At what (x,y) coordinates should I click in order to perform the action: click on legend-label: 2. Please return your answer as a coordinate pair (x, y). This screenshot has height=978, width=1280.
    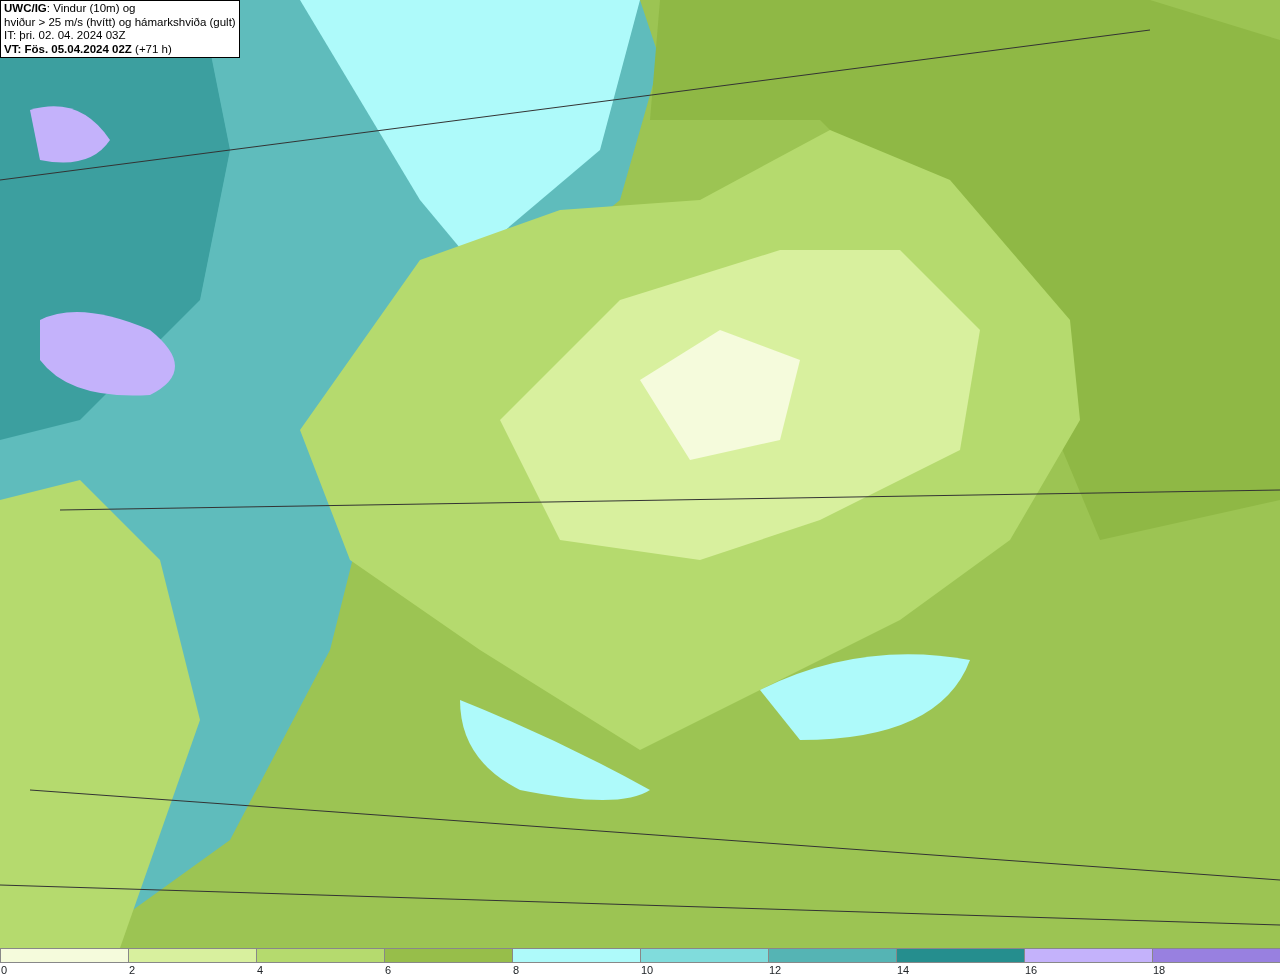
    Looking at the image, I should click on (132, 970).